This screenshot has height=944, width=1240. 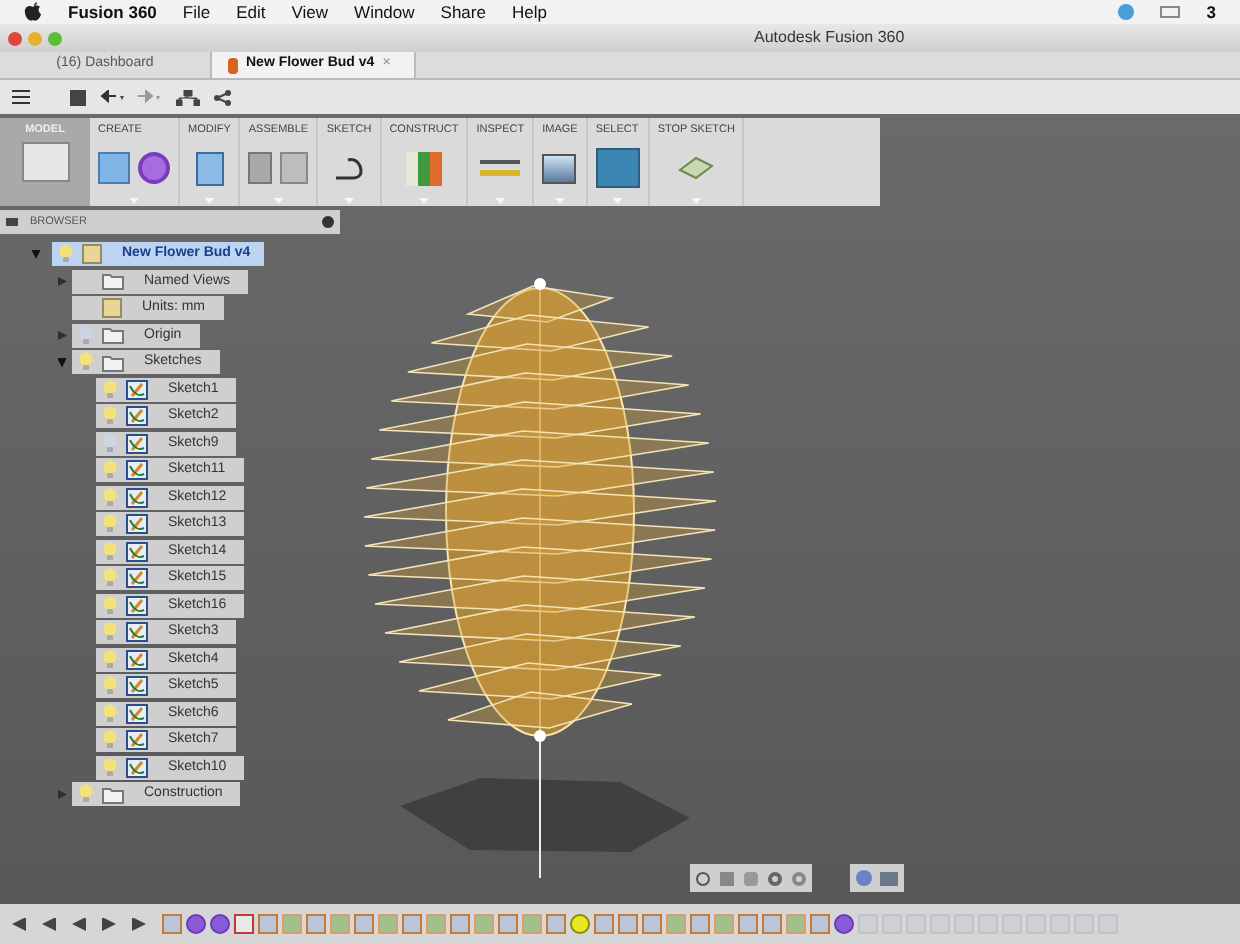 I want to click on play-icon, so click(x=109, y=924).